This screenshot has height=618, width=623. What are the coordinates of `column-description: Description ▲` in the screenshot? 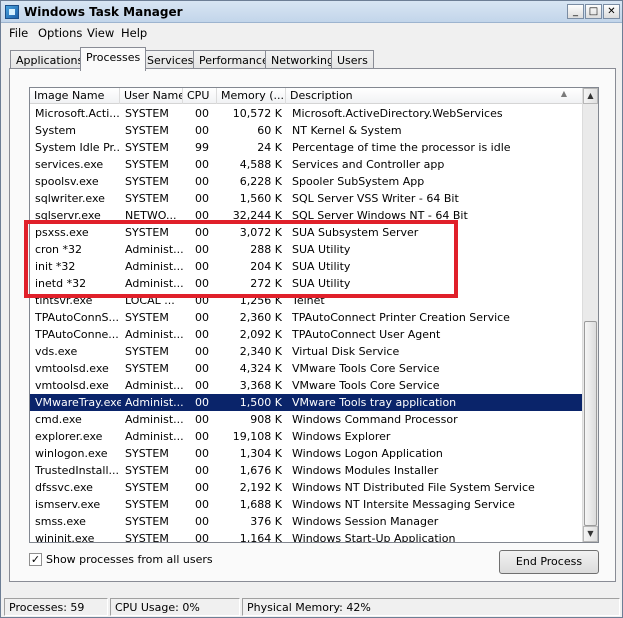 It's located at (434, 96).